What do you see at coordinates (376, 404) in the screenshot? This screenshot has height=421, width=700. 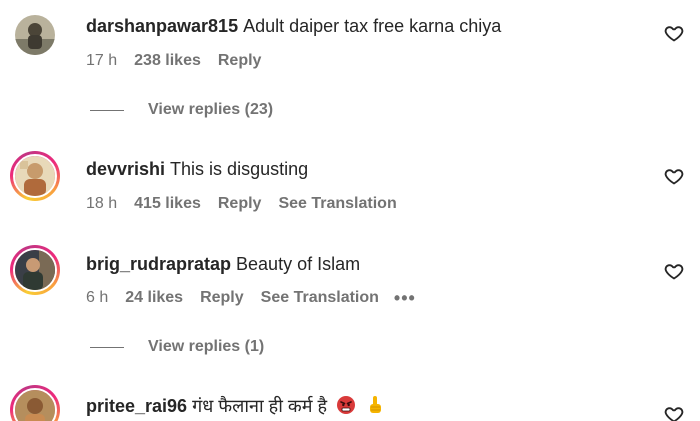 I see `pointing-up-emoji` at bounding box center [376, 404].